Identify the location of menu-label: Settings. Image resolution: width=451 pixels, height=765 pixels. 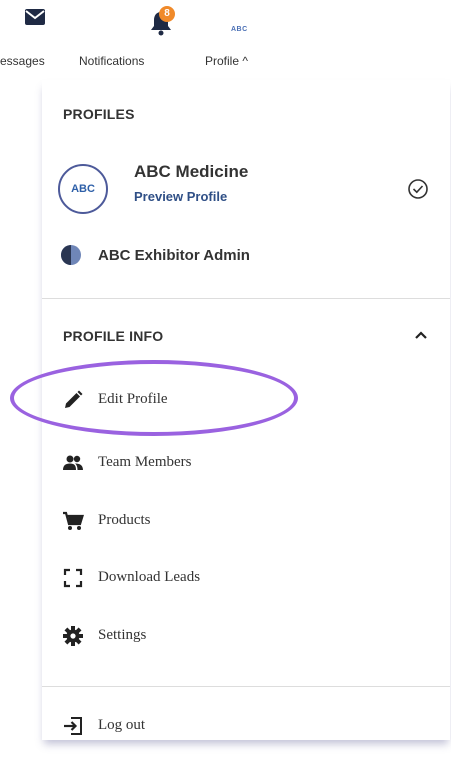
(122, 635).